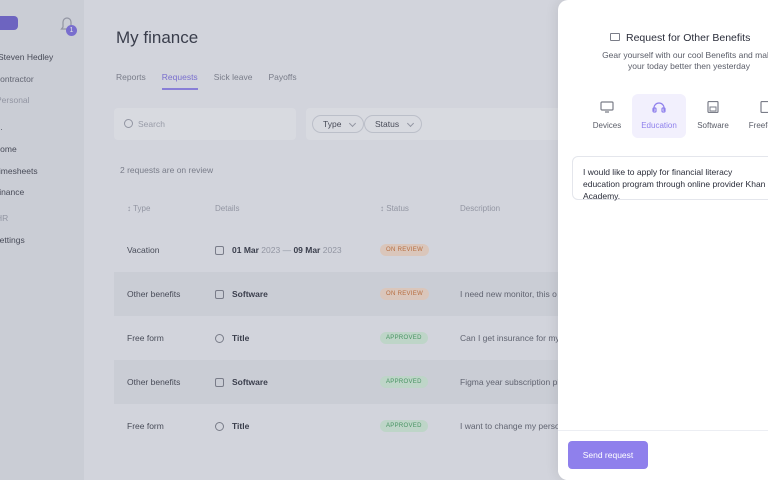 The image size is (768, 480). What do you see at coordinates (607, 116) in the screenshot?
I see `category-devices: Devices` at bounding box center [607, 116].